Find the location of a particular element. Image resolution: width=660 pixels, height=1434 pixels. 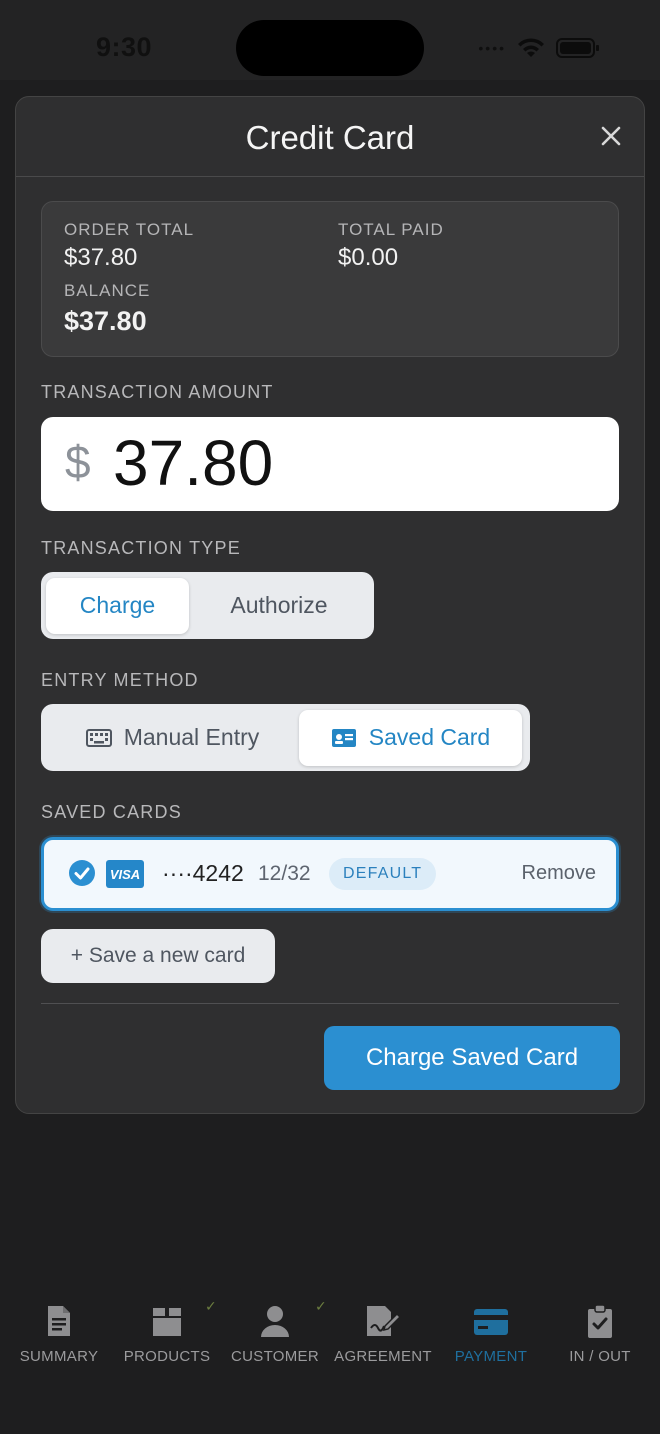

amount-input is located at coordinates (353, 463).